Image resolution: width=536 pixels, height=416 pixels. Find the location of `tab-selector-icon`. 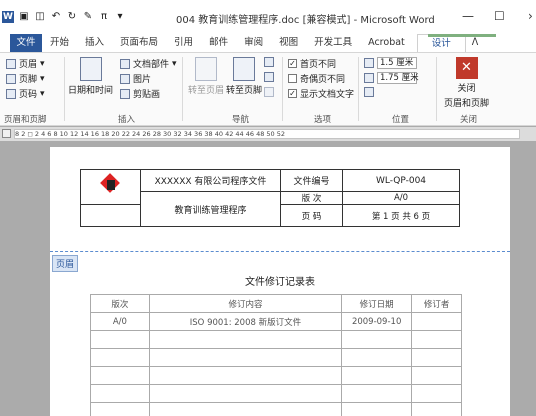

tab-selector-icon is located at coordinates (6, 133).